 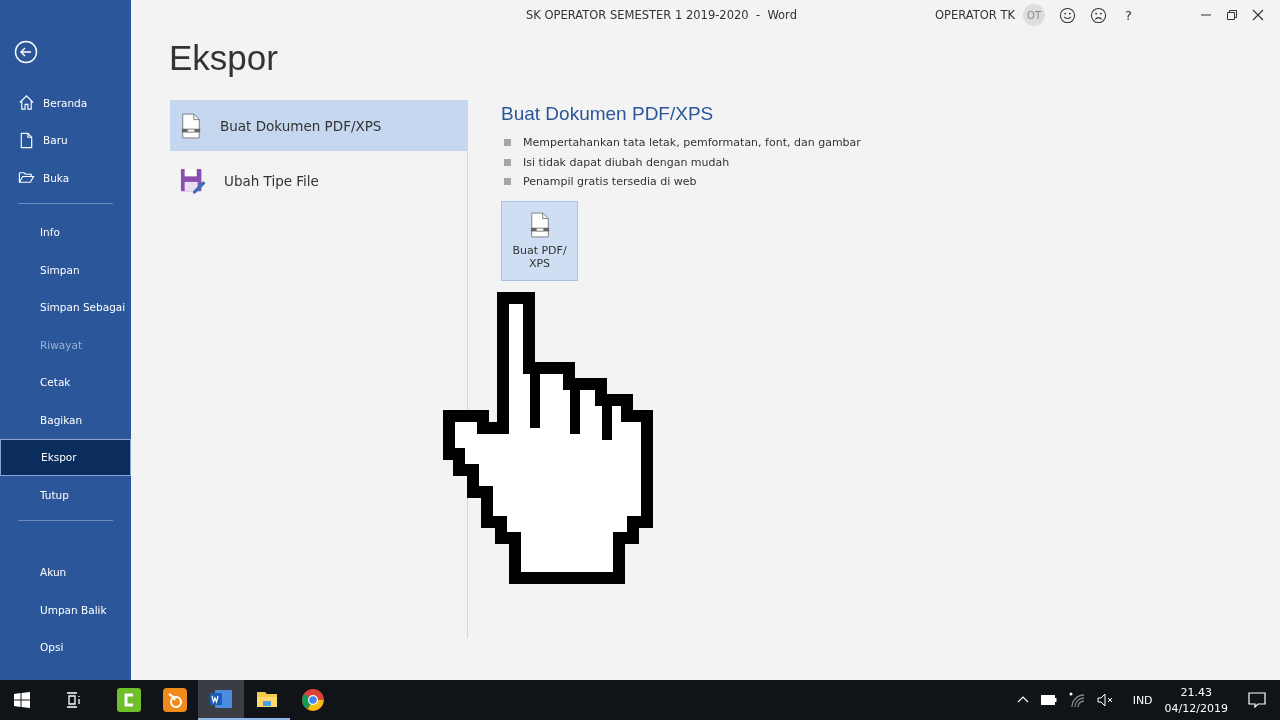 I want to click on clock-time: 21.43, so click(x=1196, y=692).